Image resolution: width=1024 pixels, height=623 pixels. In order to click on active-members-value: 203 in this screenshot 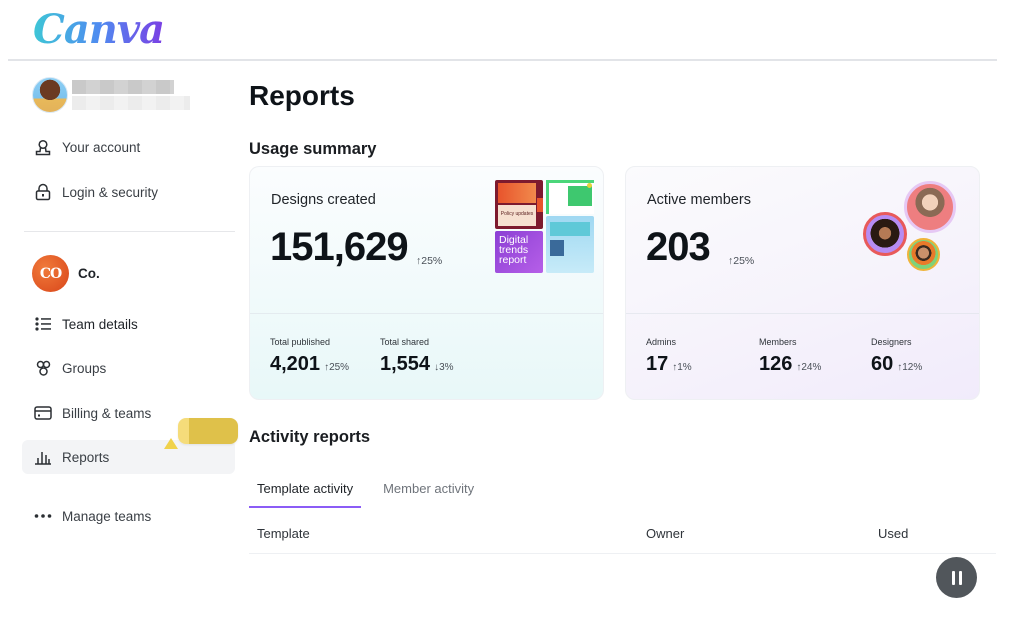, I will do `click(678, 247)`.